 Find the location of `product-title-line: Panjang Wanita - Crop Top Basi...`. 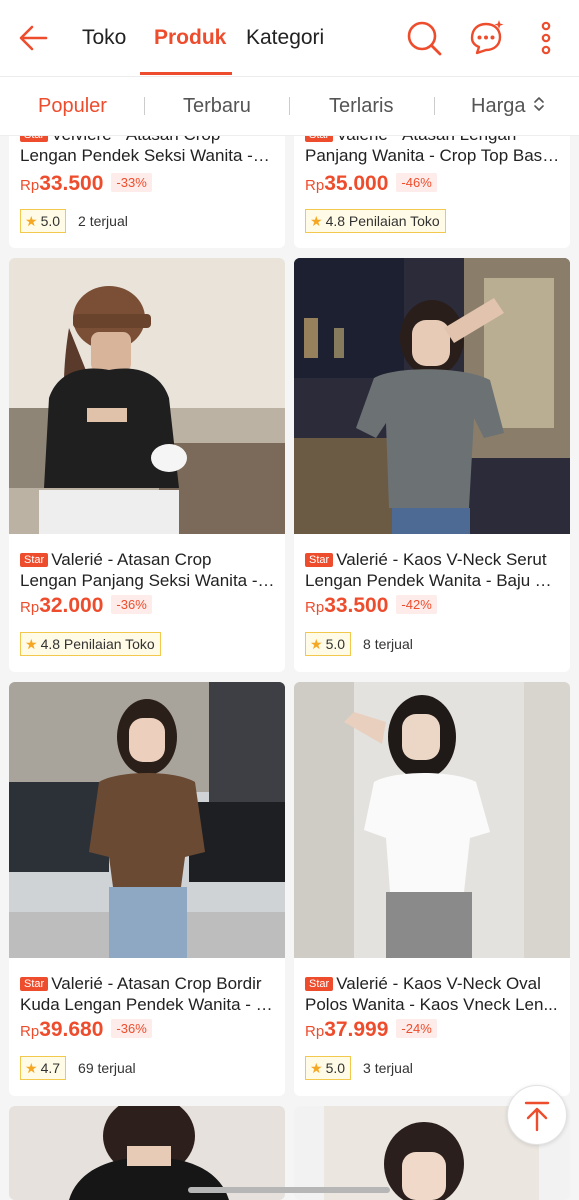

product-title-line: Panjang Wanita - Crop Top Basi... is located at coordinates (432, 155).